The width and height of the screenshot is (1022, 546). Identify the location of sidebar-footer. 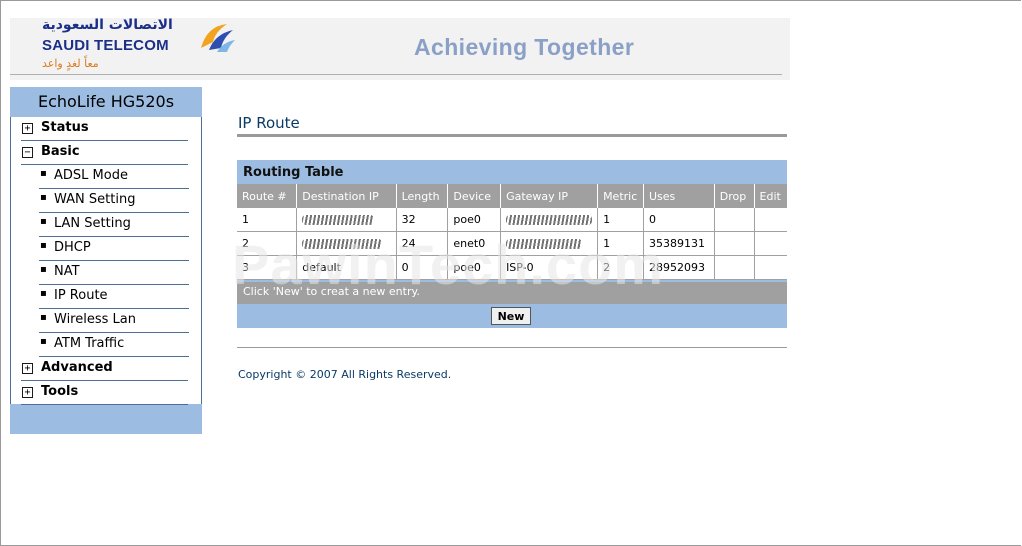
(106, 419).